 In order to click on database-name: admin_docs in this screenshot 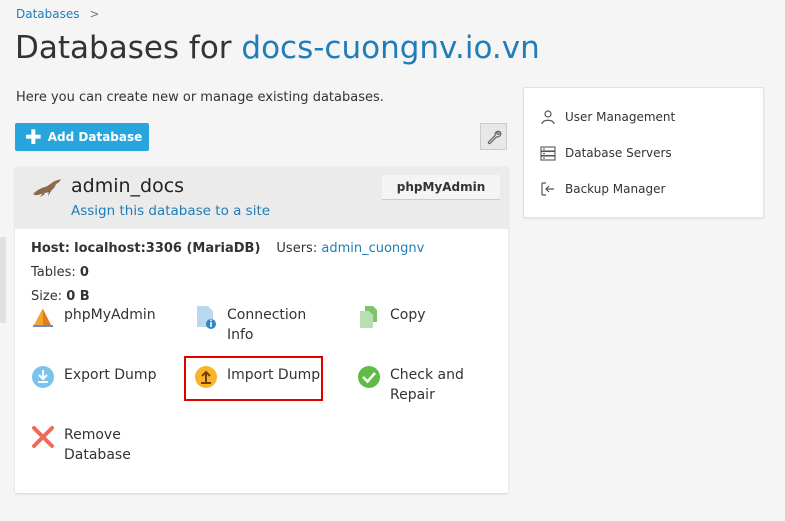, I will do `click(128, 186)`.